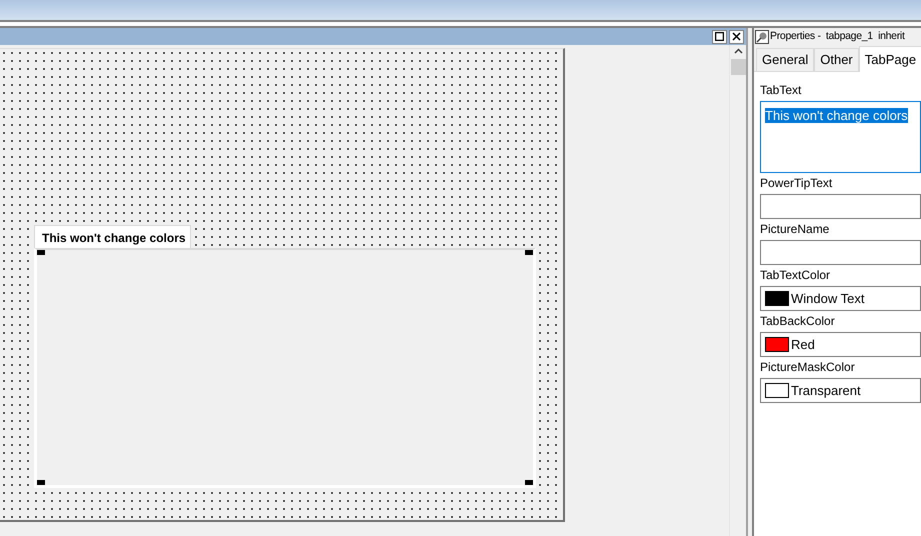 This screenshot has height=536, width=921. I want to click on tab: General, so click(785, 59).